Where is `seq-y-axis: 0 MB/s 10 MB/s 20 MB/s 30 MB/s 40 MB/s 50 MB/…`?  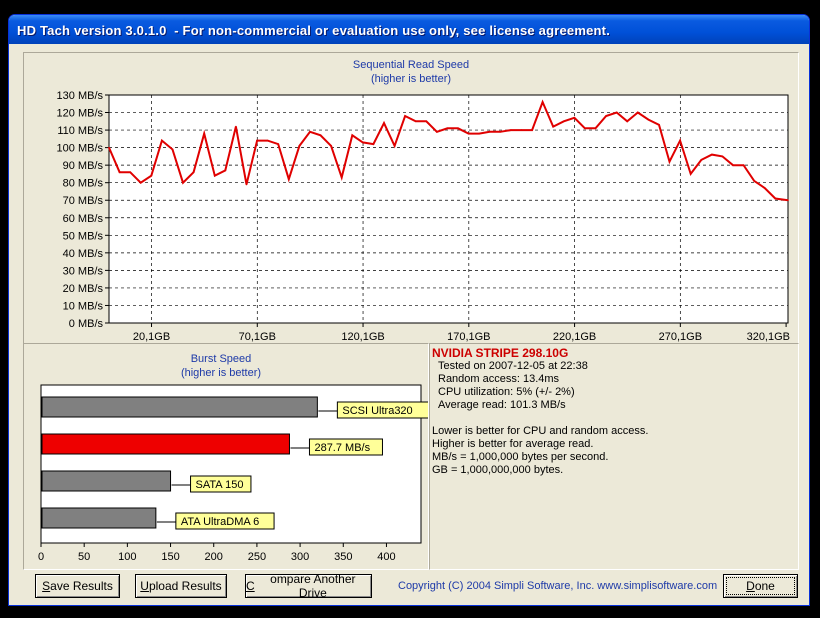
seq-y-axis: 0 MB/s 10 MB/s 20 MB/s 30 MB/s 40 MB/s 50 MB/… is located at coordinates (83, 210).